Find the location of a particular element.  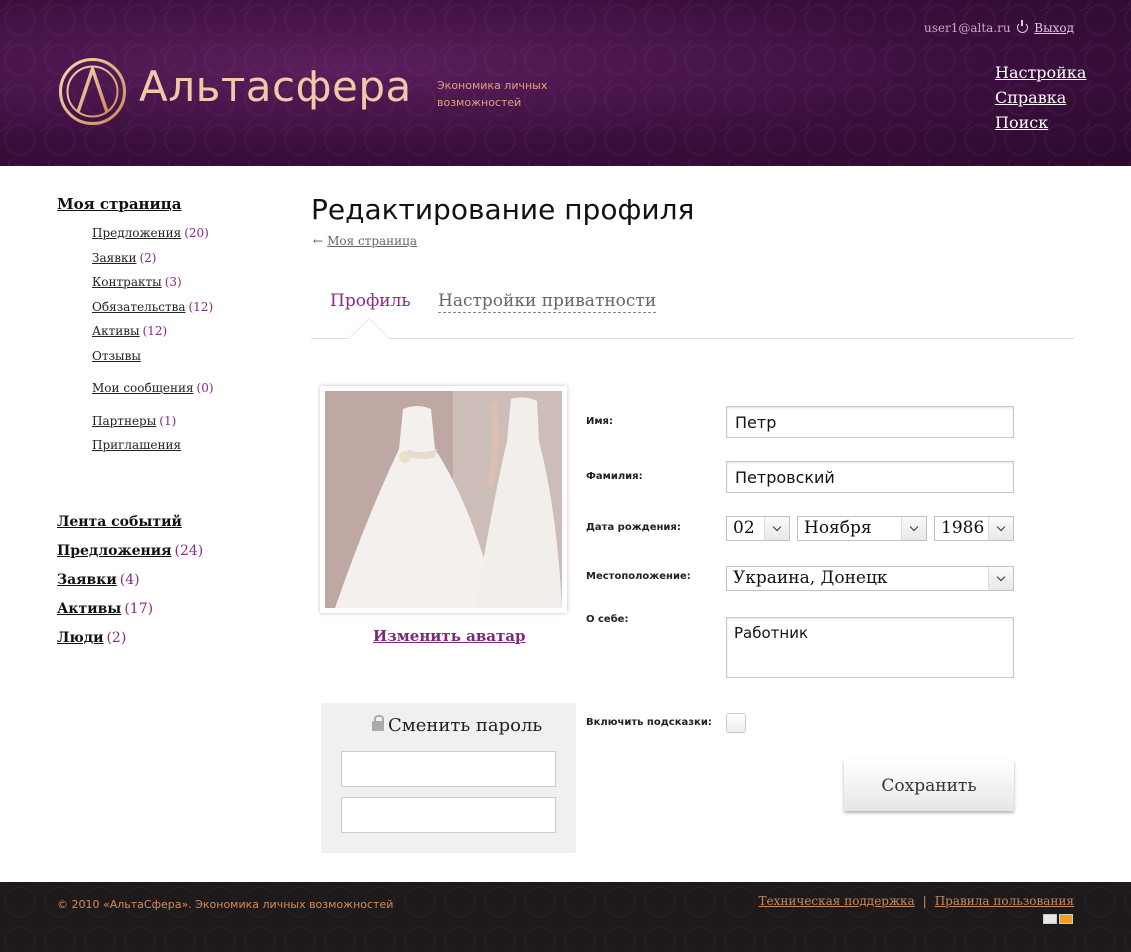

avatar-image is located at coordinates (443, 499).